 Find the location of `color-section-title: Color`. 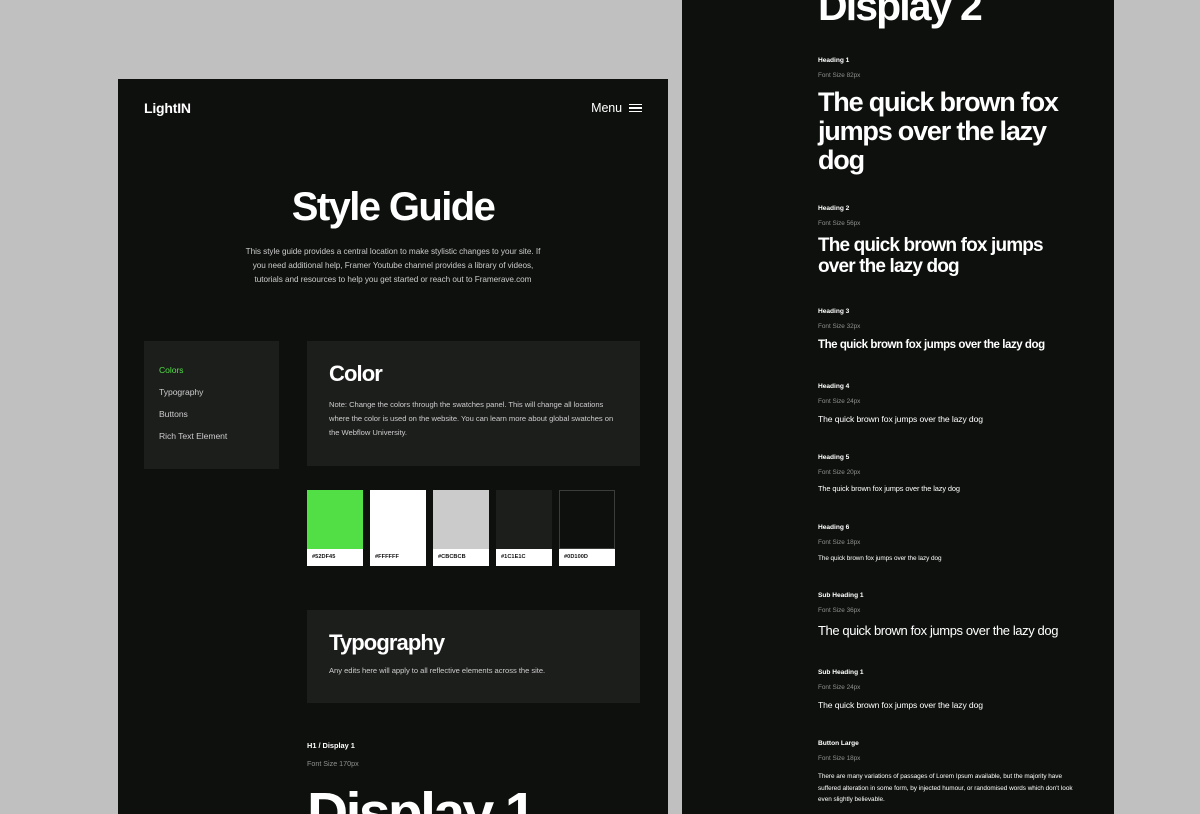

color-section-title: Color is located at coordinates (356, 374).